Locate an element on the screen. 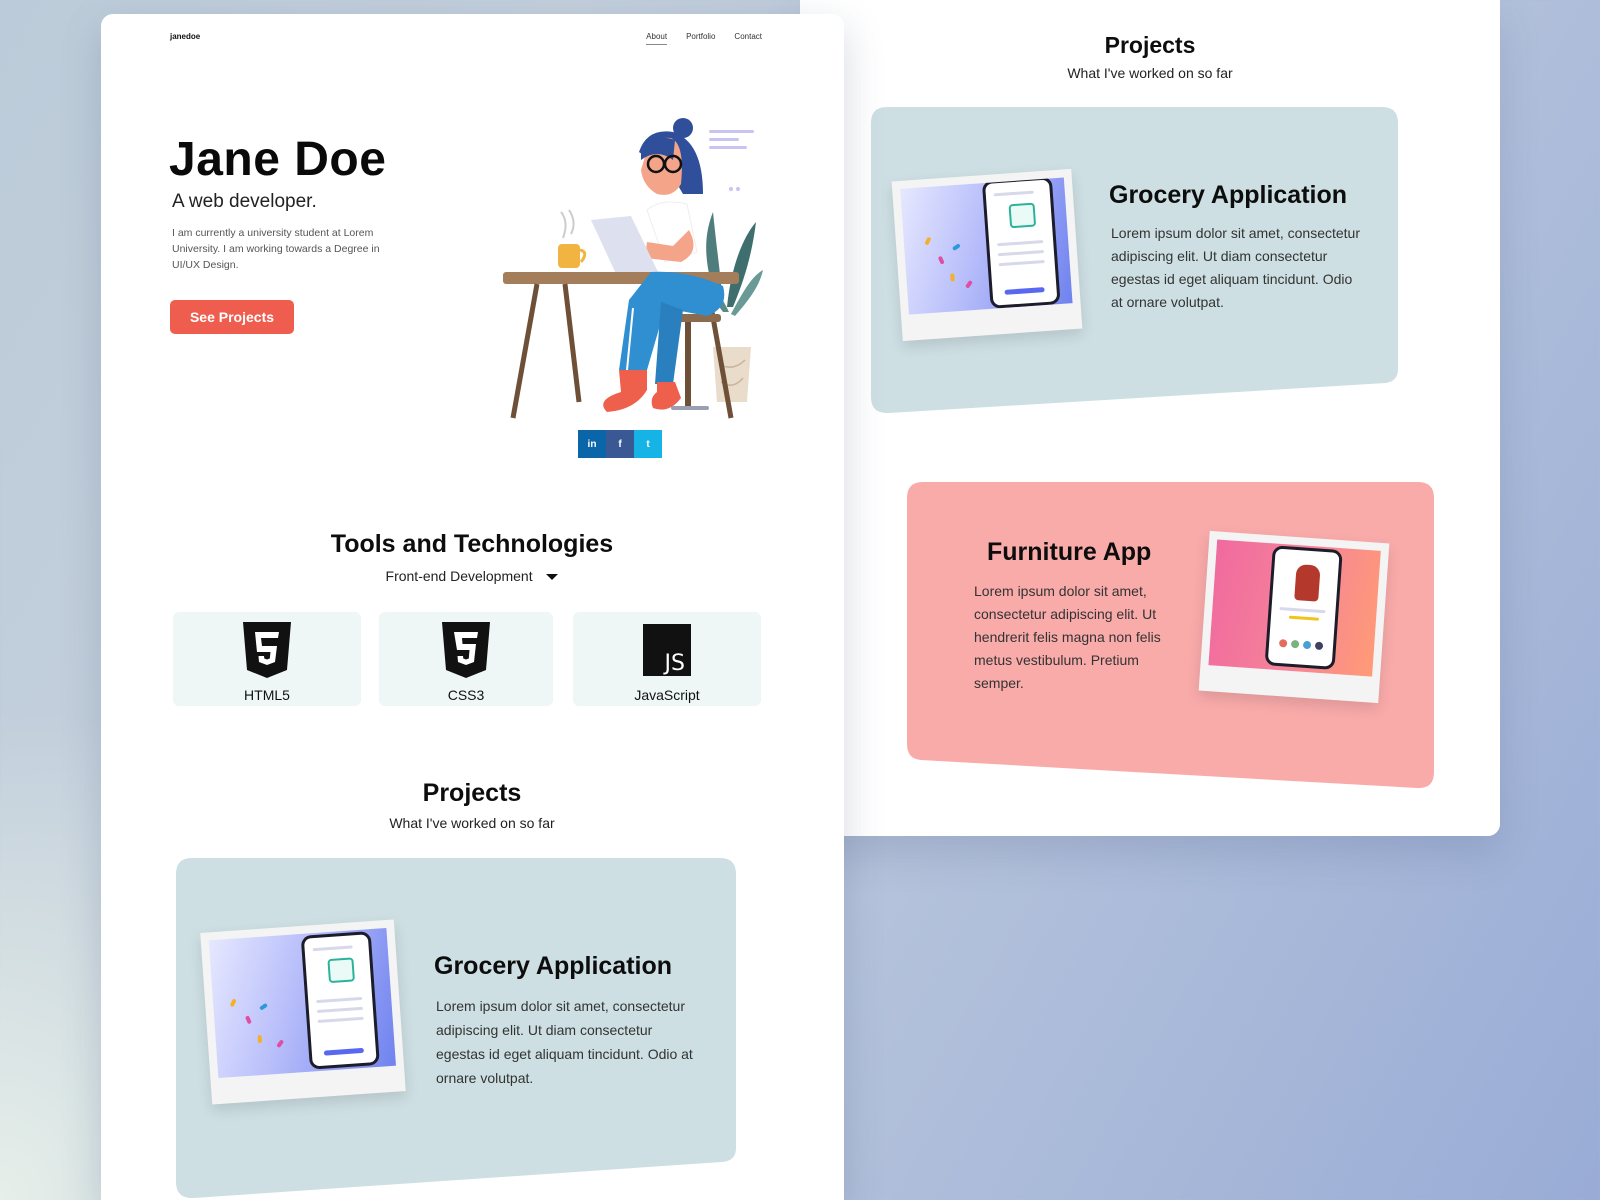 The image size is (1600, 1200). see-projects-button: See Projects is located at coordinates (232, 317).